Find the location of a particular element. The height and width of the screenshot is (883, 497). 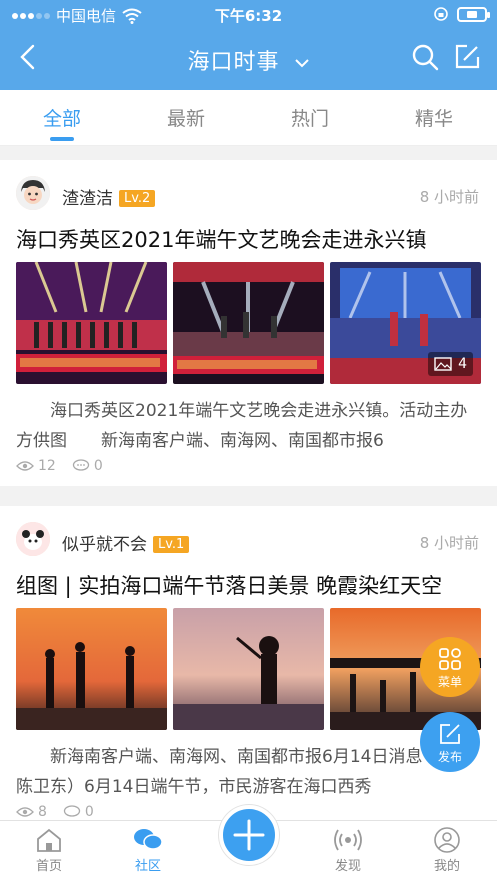

nav-profile-label: 我的 is located at coordinates (446, 866).